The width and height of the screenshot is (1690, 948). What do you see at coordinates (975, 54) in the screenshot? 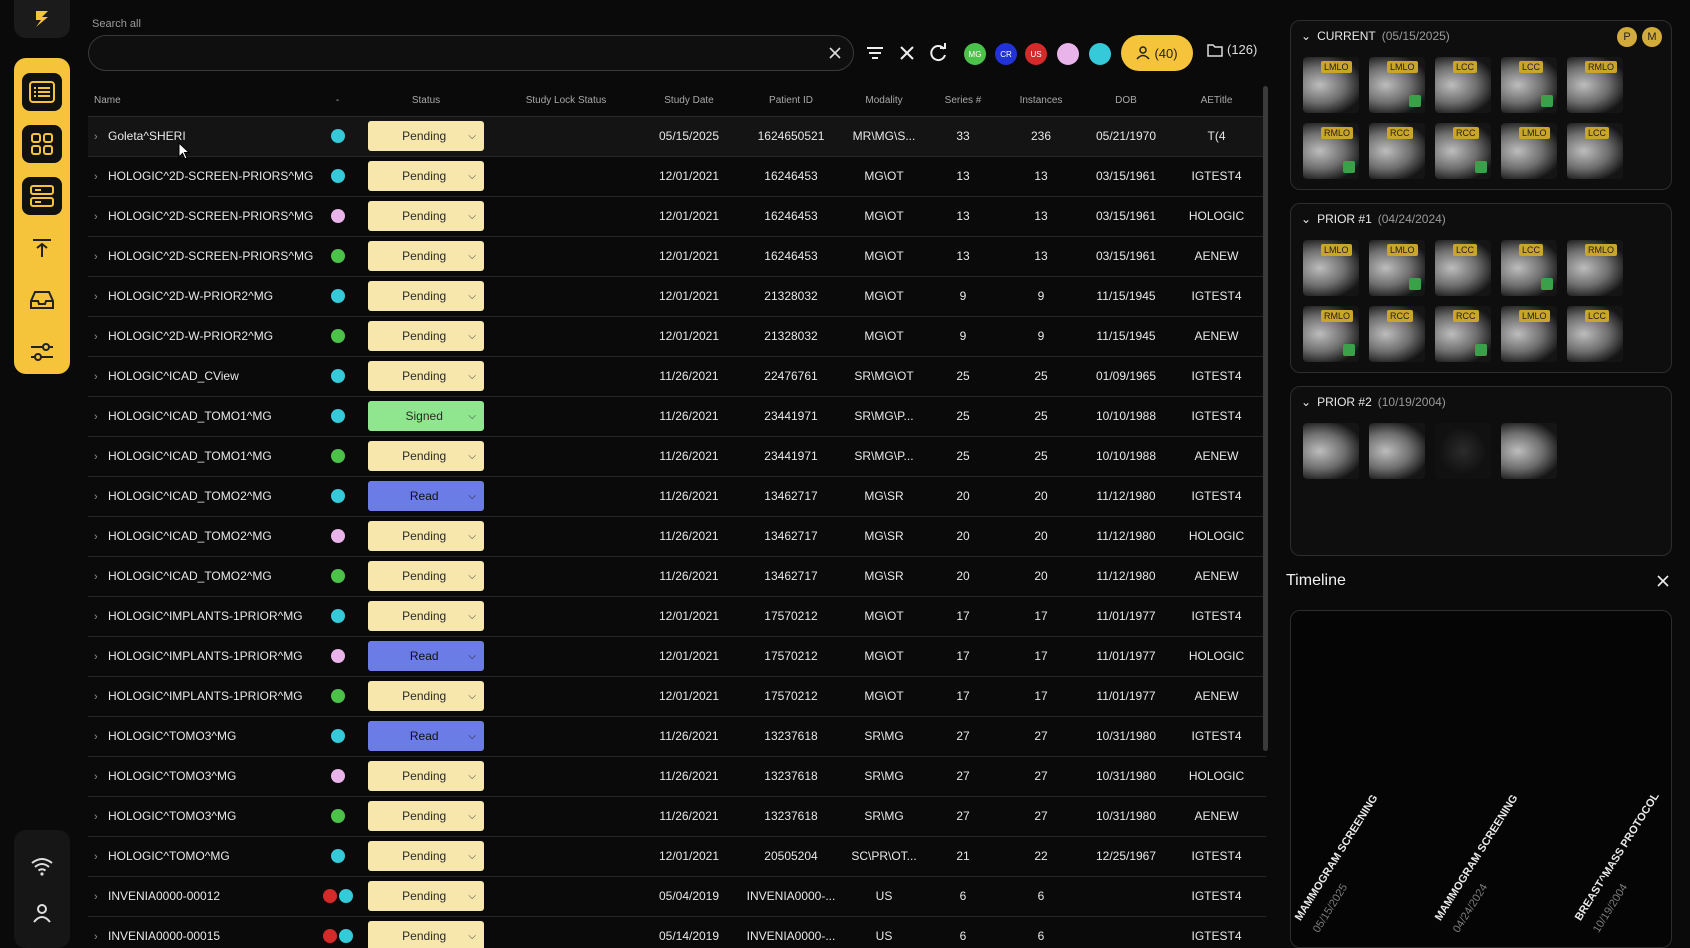
I see `modality-filter-chip: MG` at bounding box center [975, 54].